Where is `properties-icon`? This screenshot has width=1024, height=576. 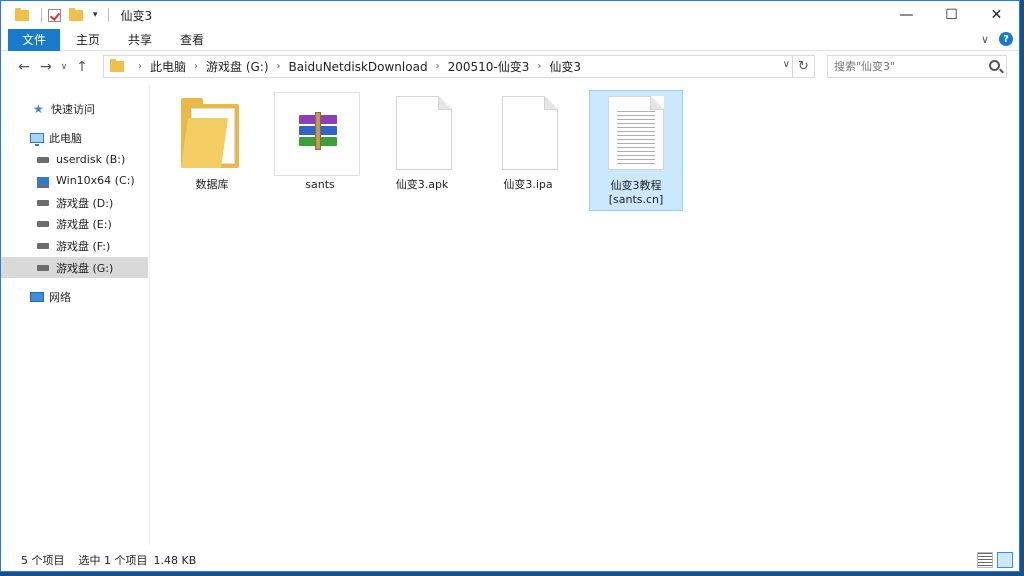
properties-icon is located at coordinates (54, 15).